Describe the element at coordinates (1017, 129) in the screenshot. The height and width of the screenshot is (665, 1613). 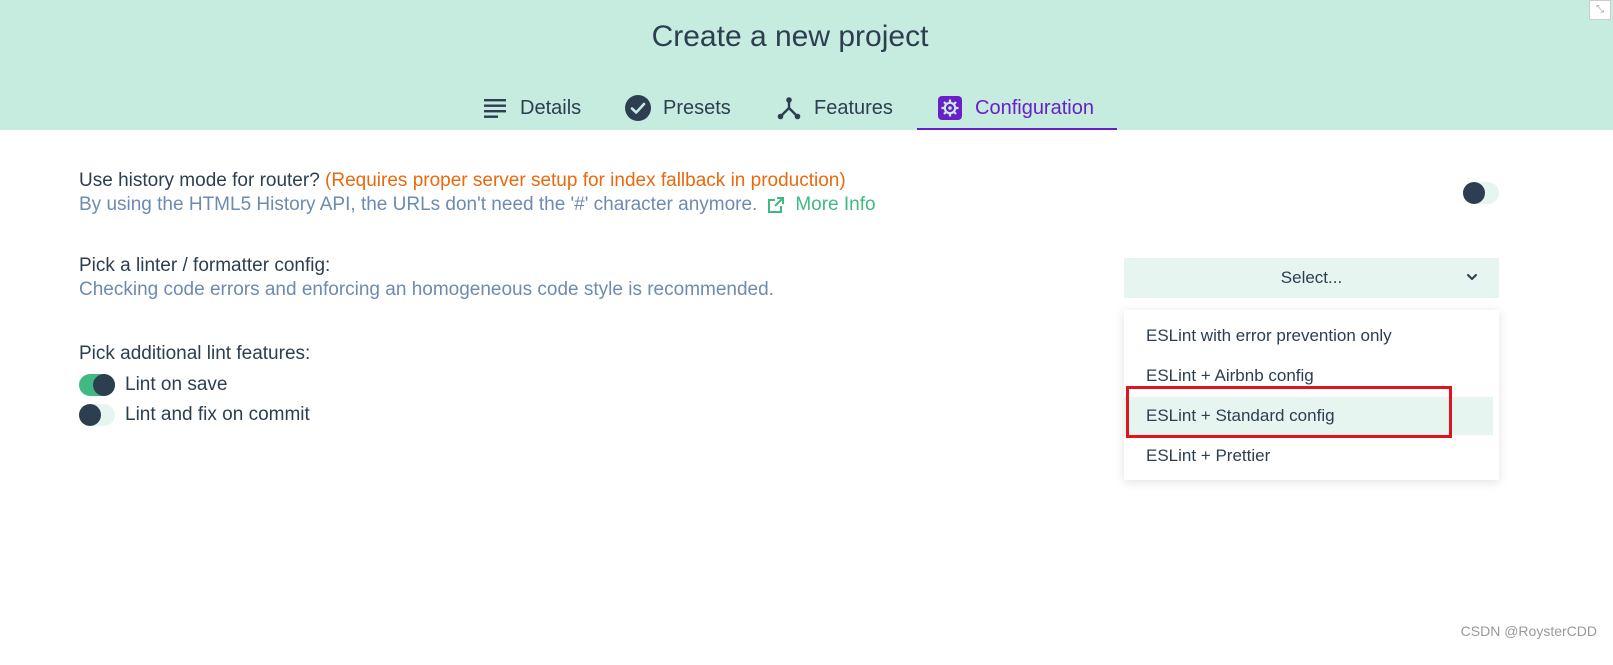
I see `active-tab-indicator` at that location.